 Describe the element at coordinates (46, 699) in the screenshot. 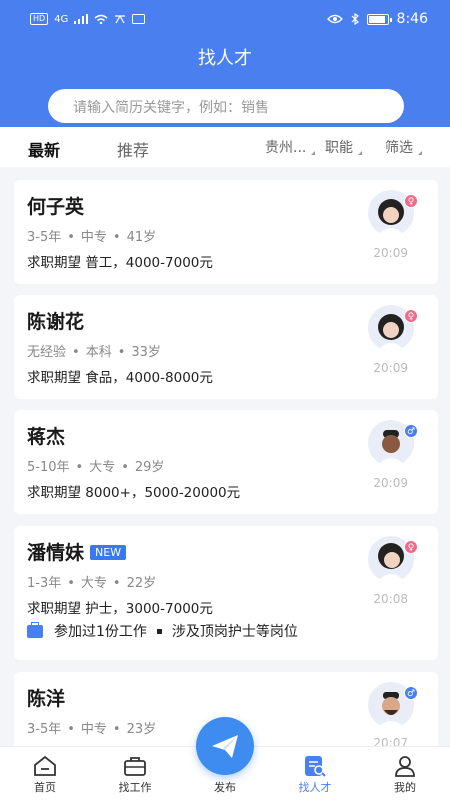

I see `candidate-name: 陈洋` at that location.